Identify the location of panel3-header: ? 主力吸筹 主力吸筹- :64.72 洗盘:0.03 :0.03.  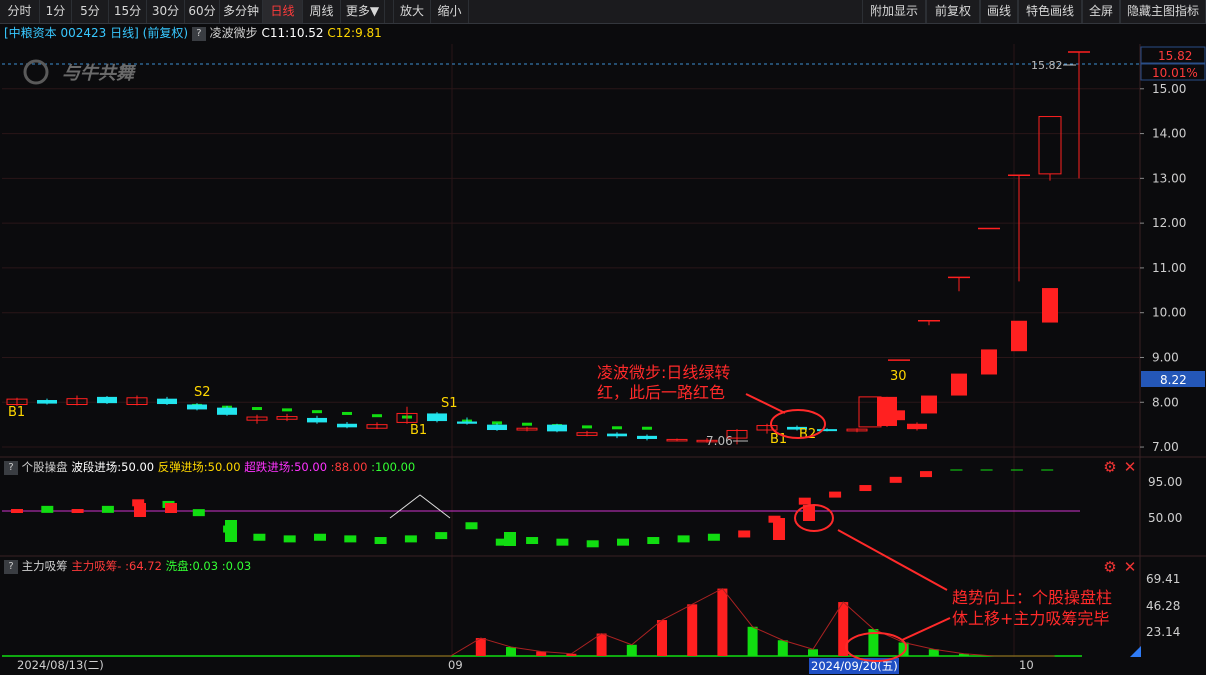
(127, 566).